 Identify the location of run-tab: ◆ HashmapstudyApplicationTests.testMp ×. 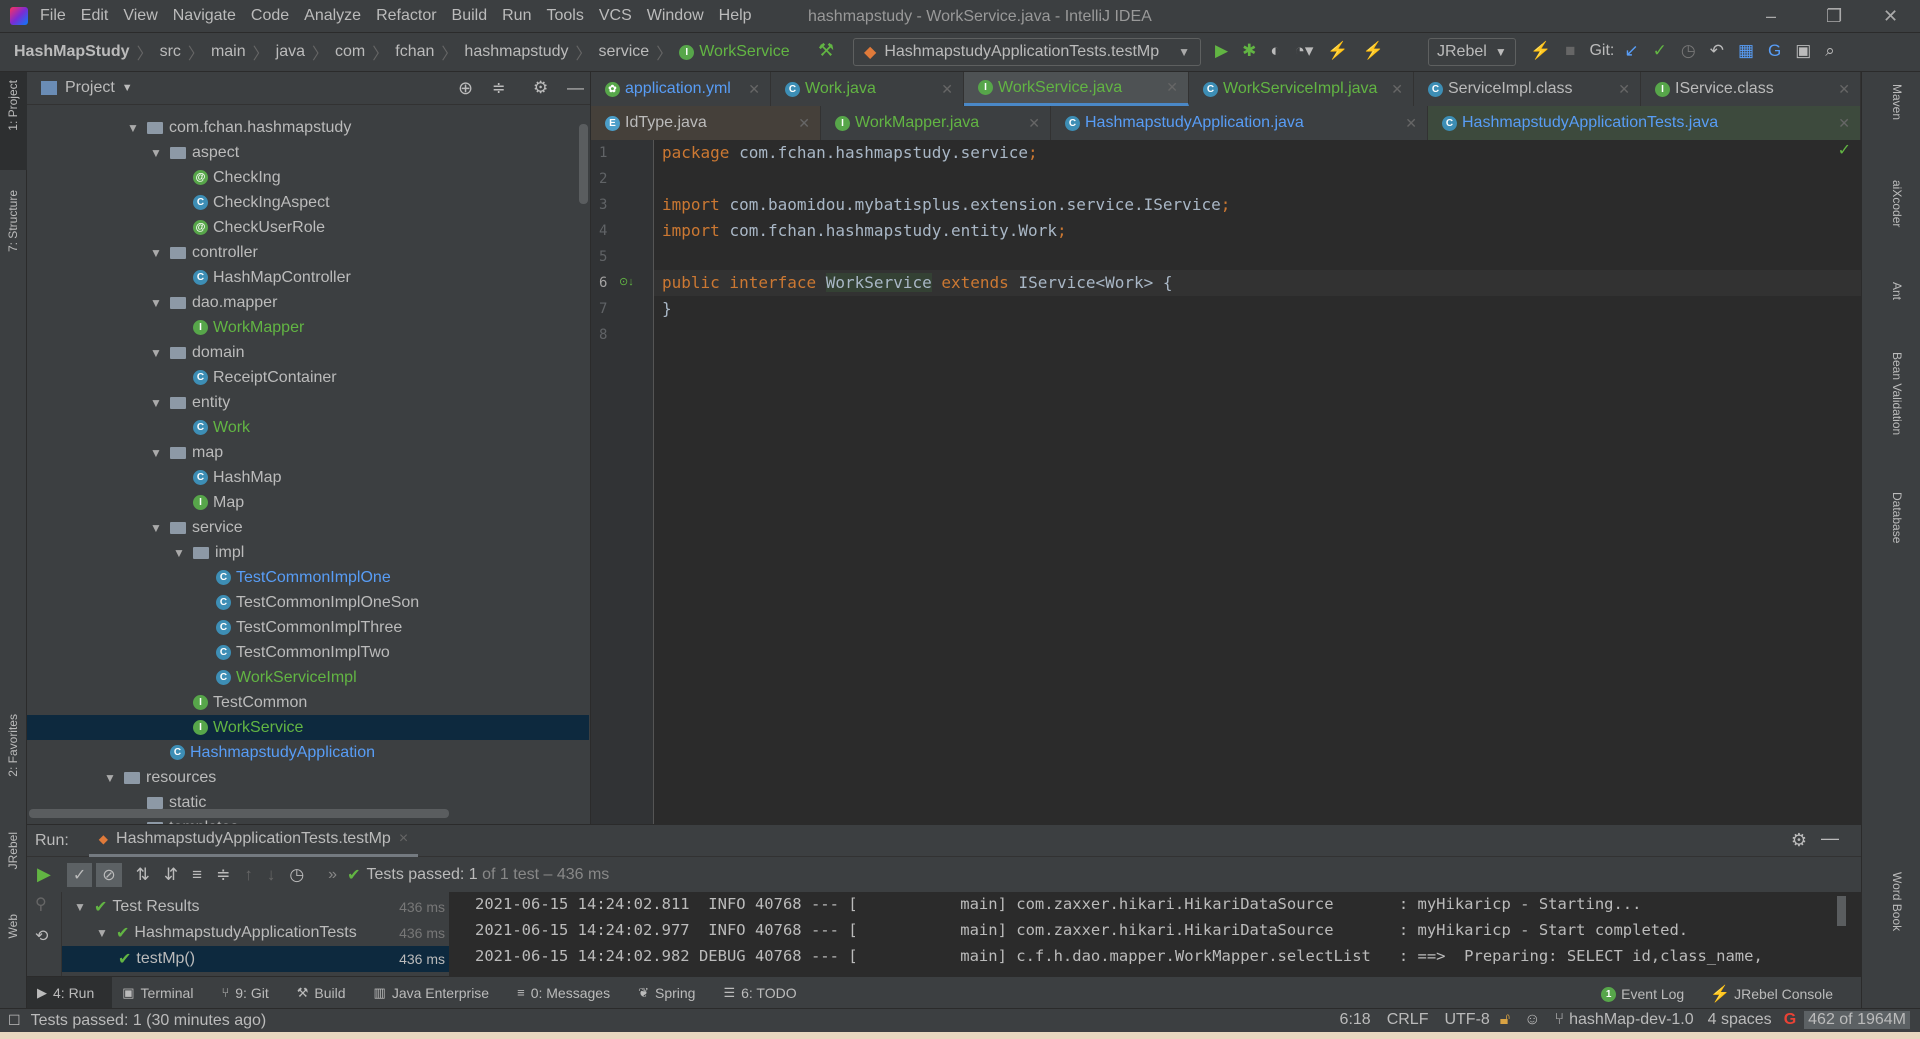
(253, 841).